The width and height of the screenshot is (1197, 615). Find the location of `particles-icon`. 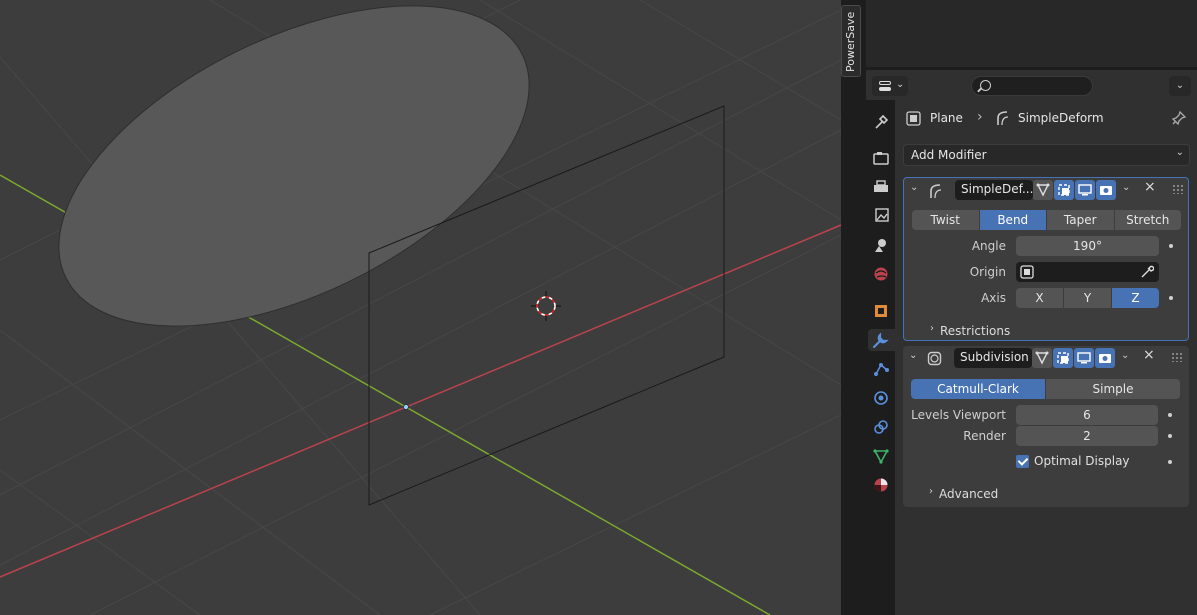

particles-icon is located at coordinates (881, 369).